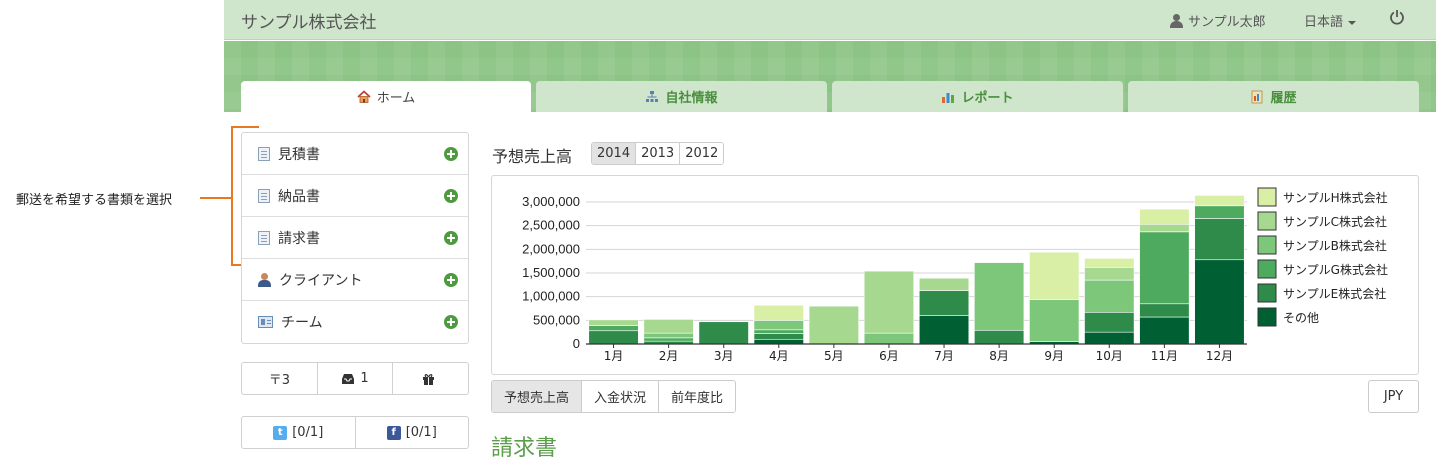  I want to click on invoice-icon, so click(264, 237).